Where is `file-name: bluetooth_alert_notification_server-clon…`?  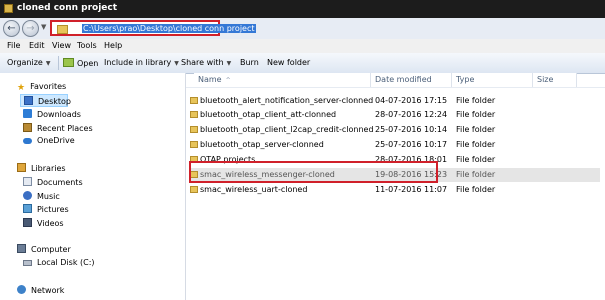
file-name: bluetooth_alert_notification_server-clon… is located at coordinates (287, 100).